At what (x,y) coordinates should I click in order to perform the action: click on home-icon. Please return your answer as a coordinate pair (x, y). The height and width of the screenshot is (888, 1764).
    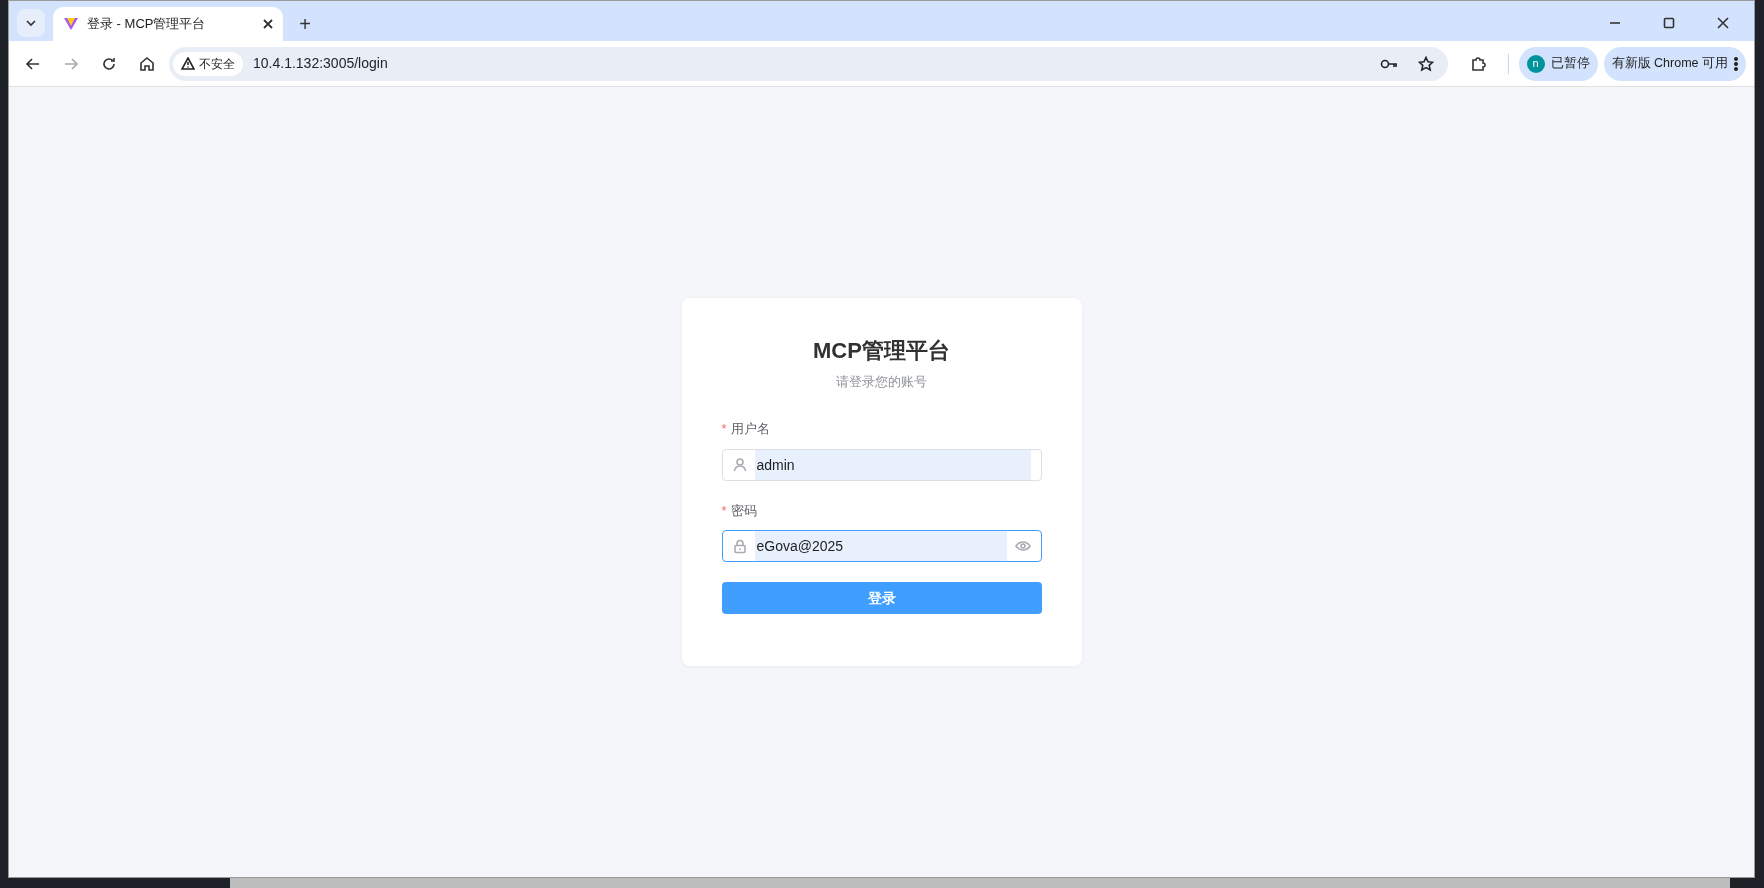
    Looking at the image, I should click on (147, 63).